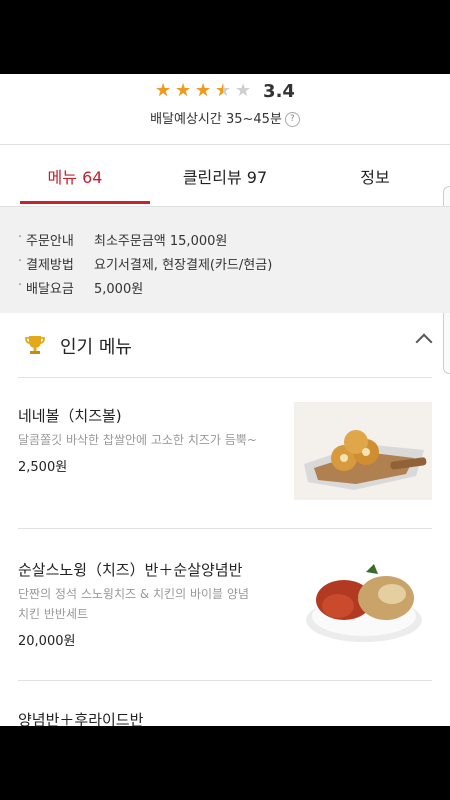 The width and height of the screenshot is (450, 800). Describe the element at coordinates (50, 265) in the screenshot. I see `info-label: 결제방법` at that location.